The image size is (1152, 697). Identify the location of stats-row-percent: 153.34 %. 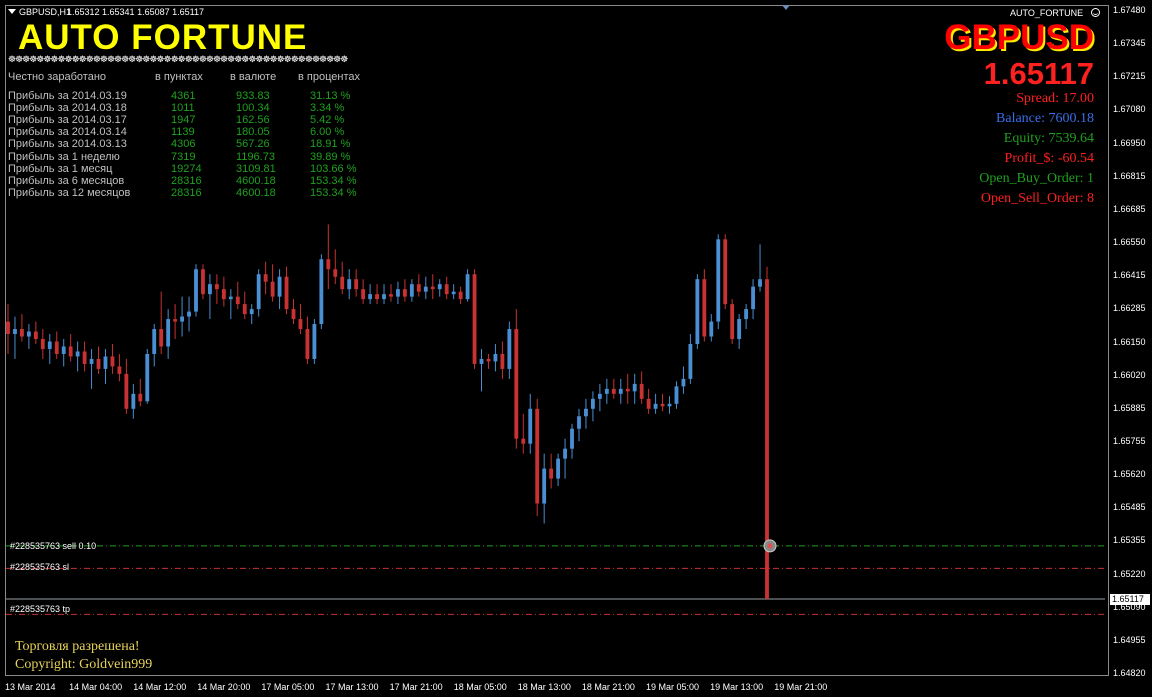
(333, 192).